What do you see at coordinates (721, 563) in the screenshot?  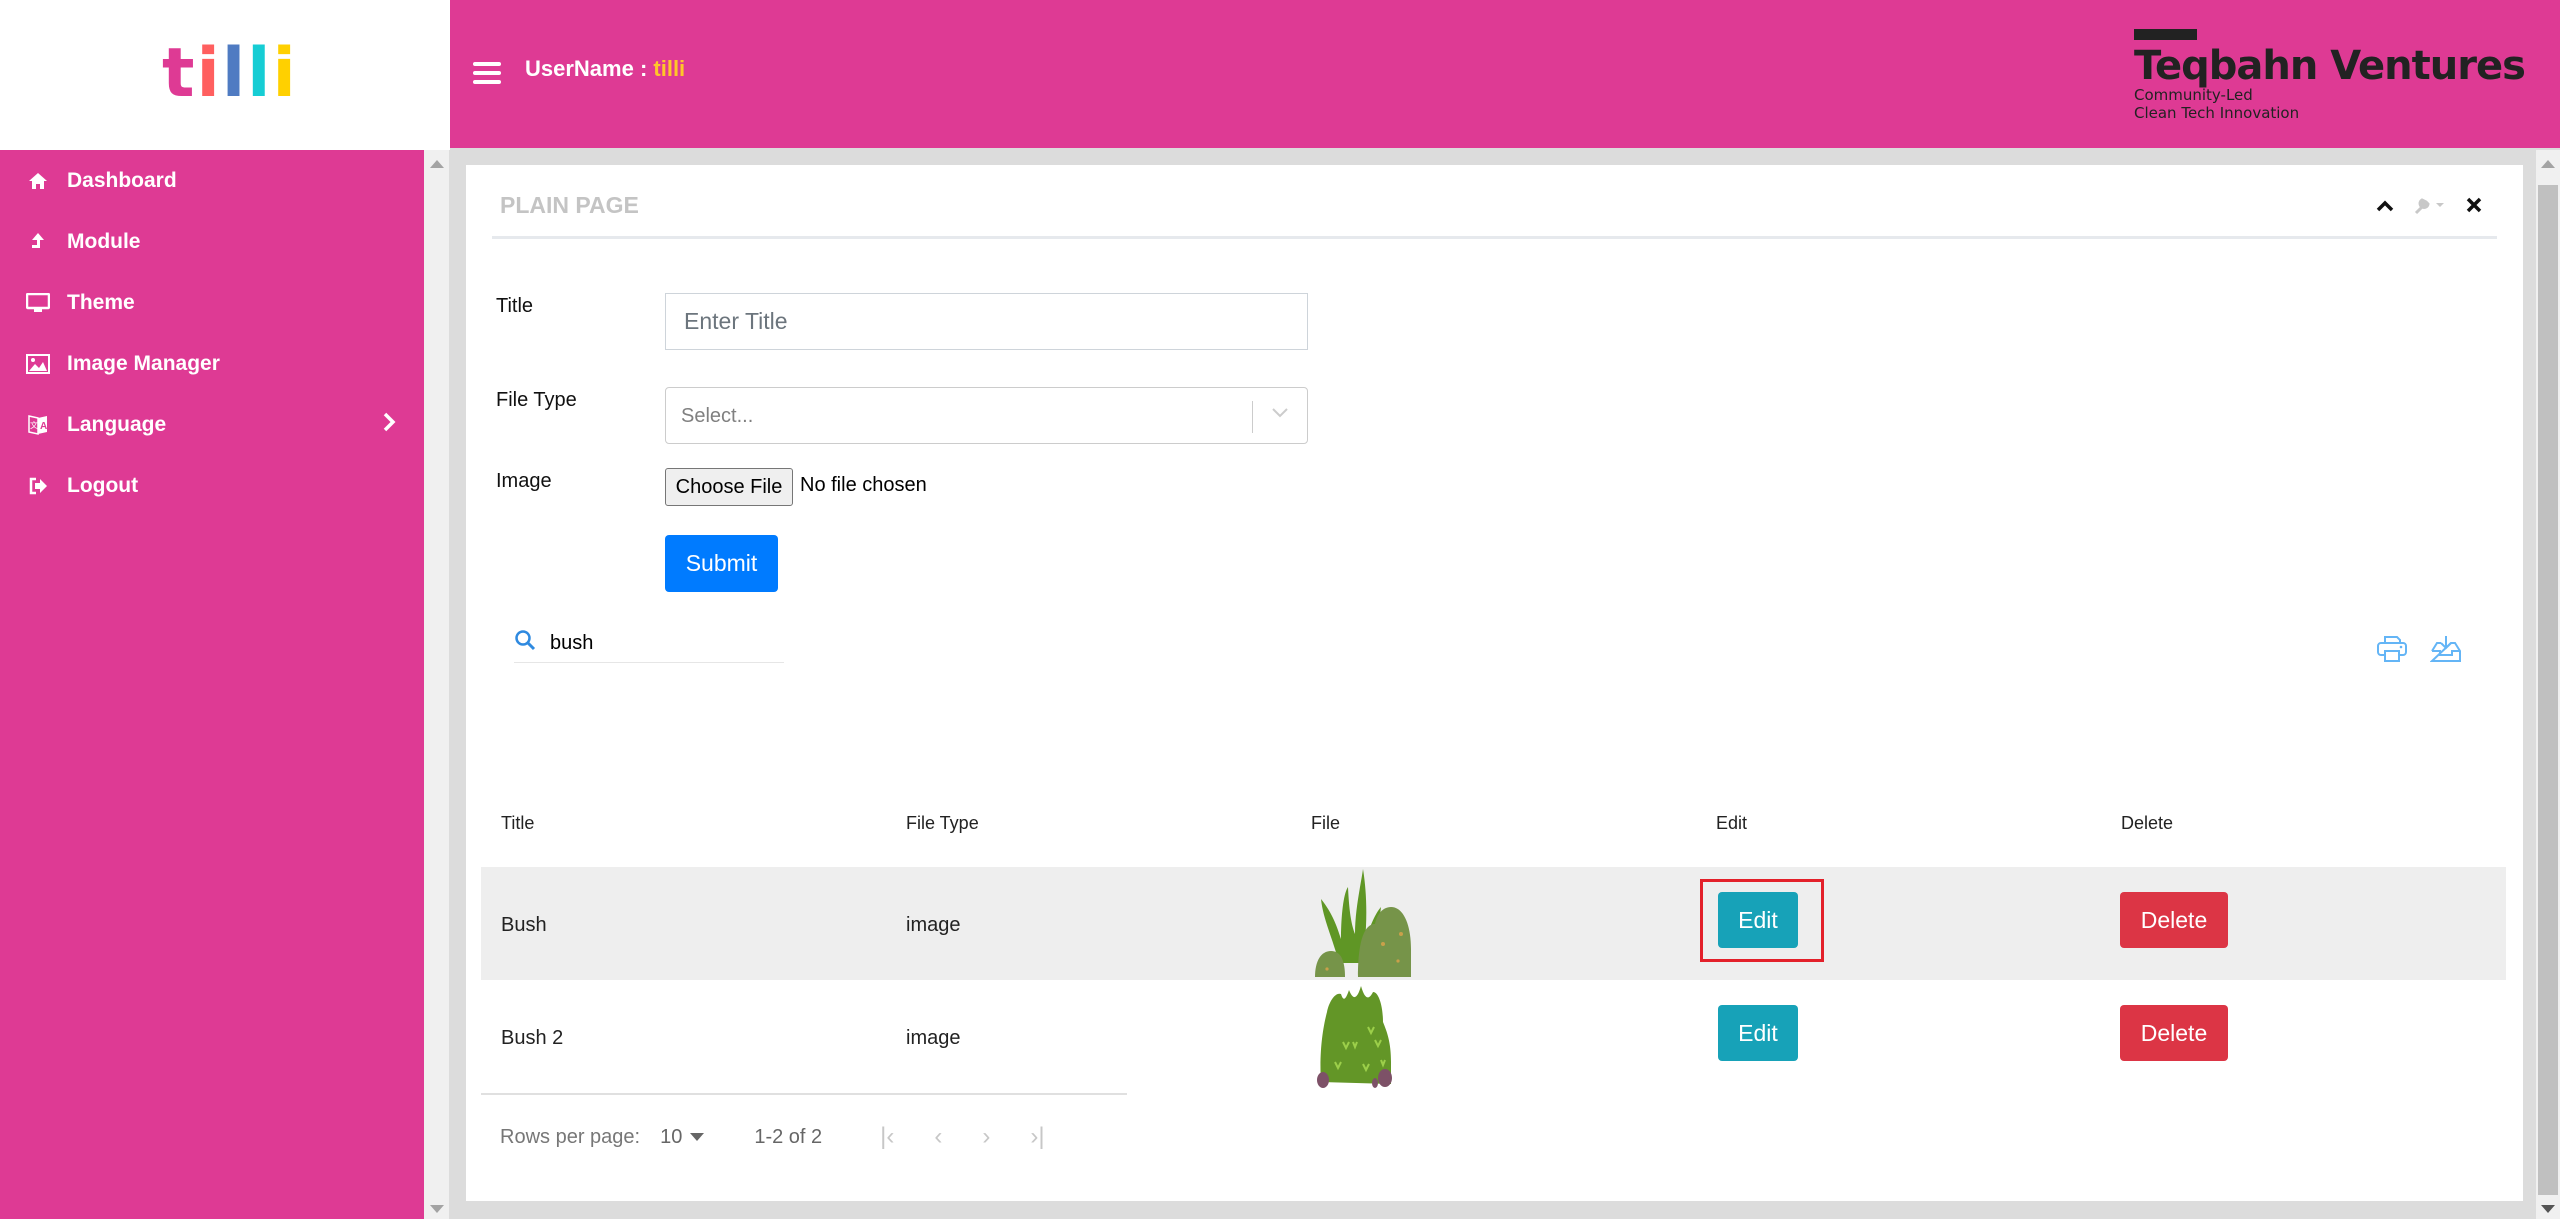 I see `submit-button: Submit` at bounding box center [721, 563].